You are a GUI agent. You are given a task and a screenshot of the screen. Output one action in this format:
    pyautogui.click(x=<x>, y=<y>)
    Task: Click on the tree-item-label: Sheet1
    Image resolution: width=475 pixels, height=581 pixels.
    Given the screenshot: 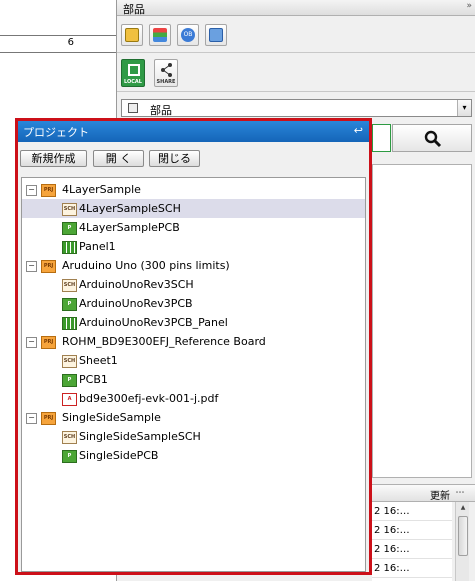 What is the action you would take?
    pyautogui.click(x=98, y=360)
    